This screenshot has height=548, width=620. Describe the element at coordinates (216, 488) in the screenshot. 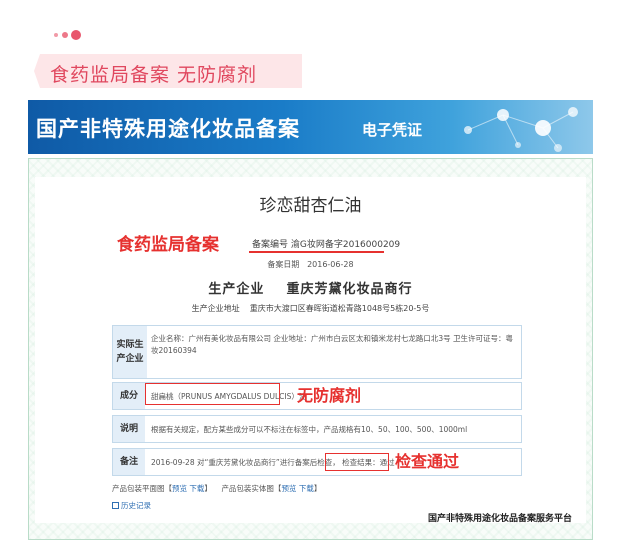

I see `package-images: 产品包装平面图【预览 下载】 产品包装实体图【预览 下载】` at that location.